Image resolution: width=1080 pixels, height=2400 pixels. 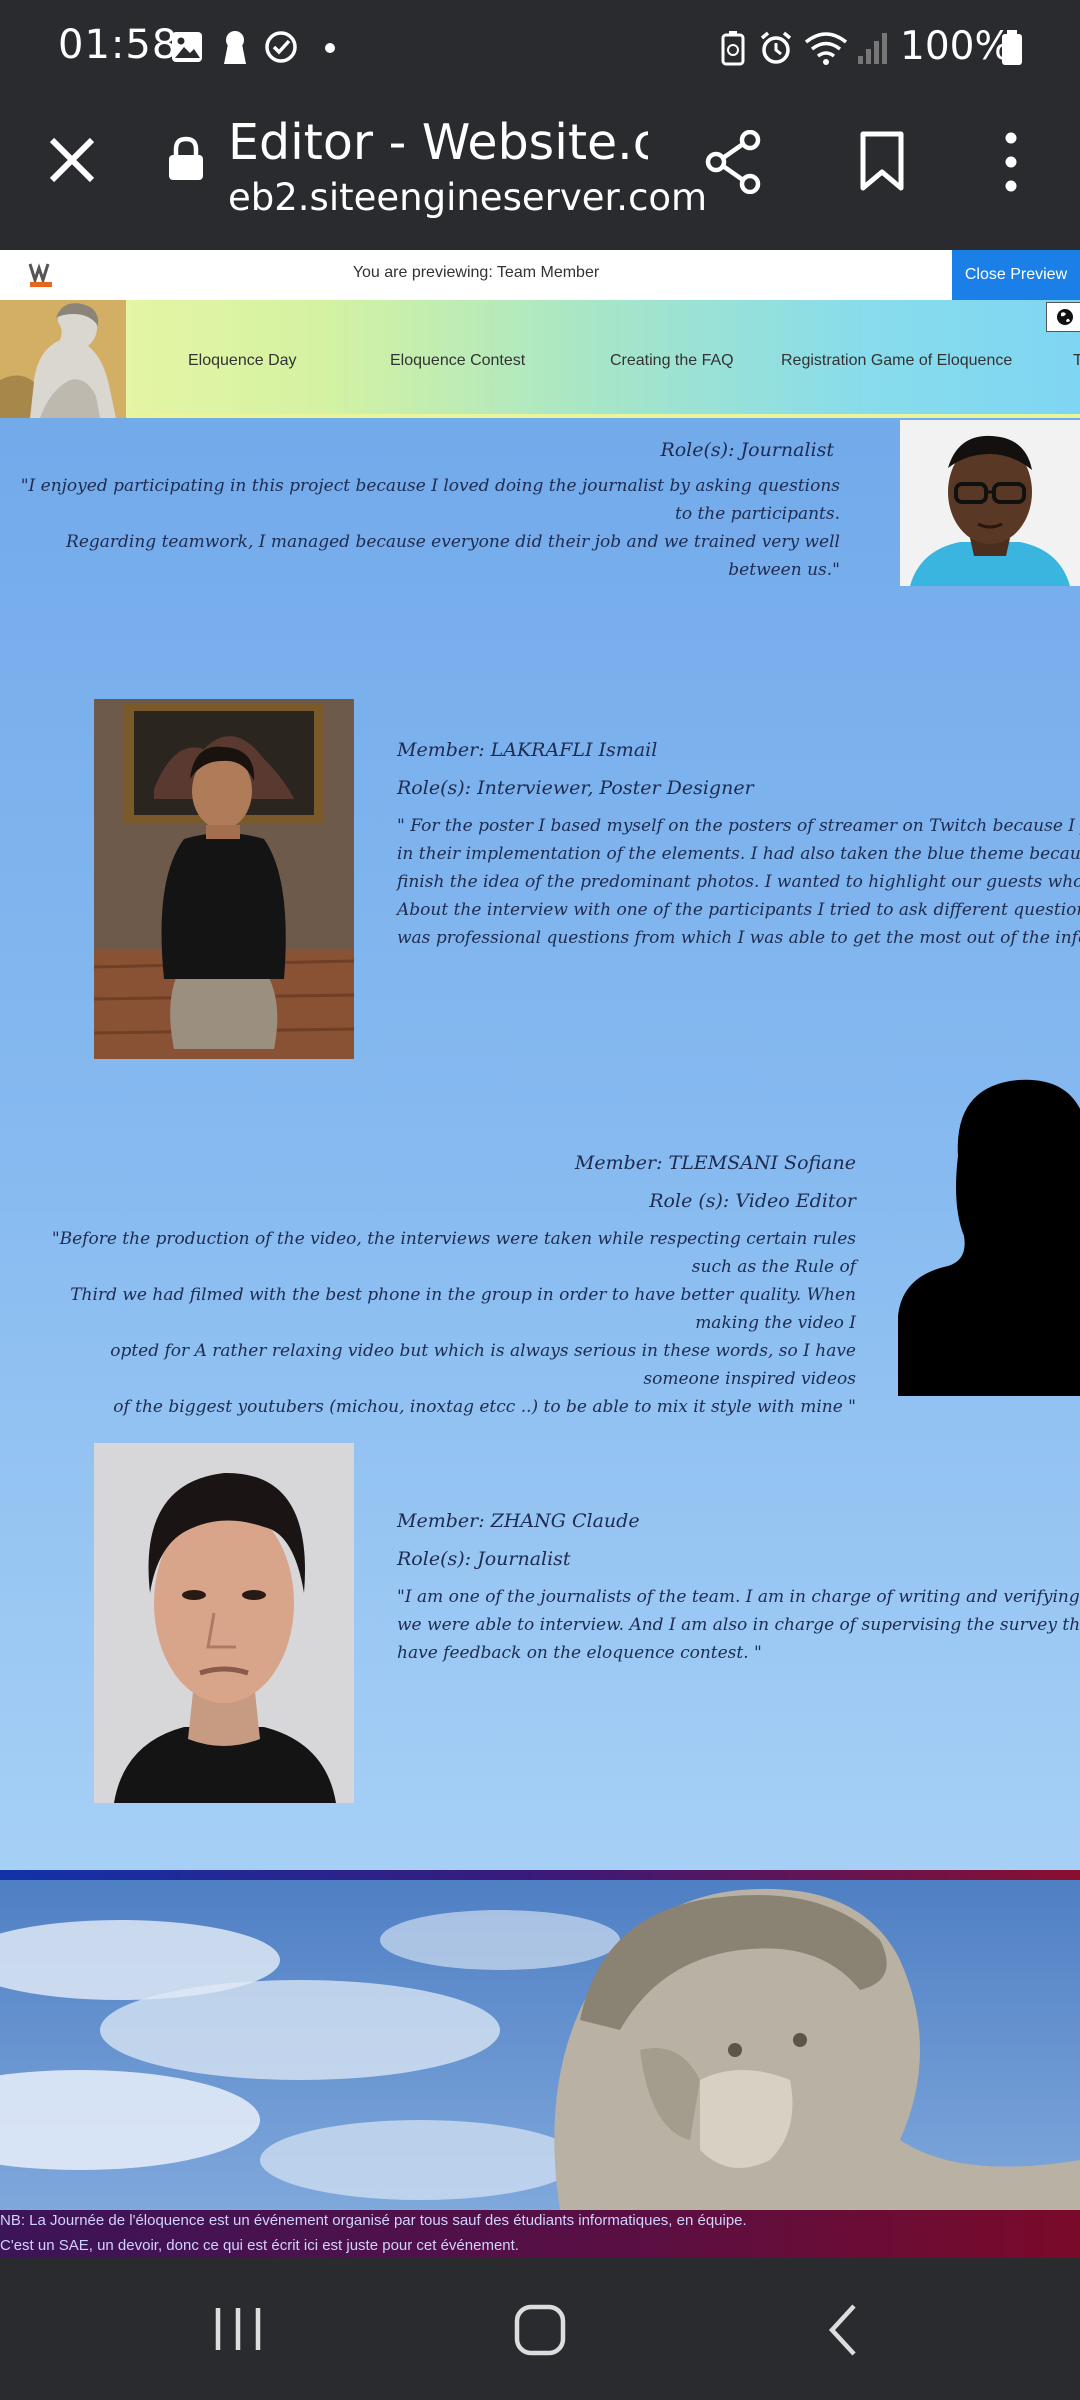 What do you see at coordinates (1011, 162) in the screenshot?
I see `more-options-icon` at bounding box center [1011, 162].